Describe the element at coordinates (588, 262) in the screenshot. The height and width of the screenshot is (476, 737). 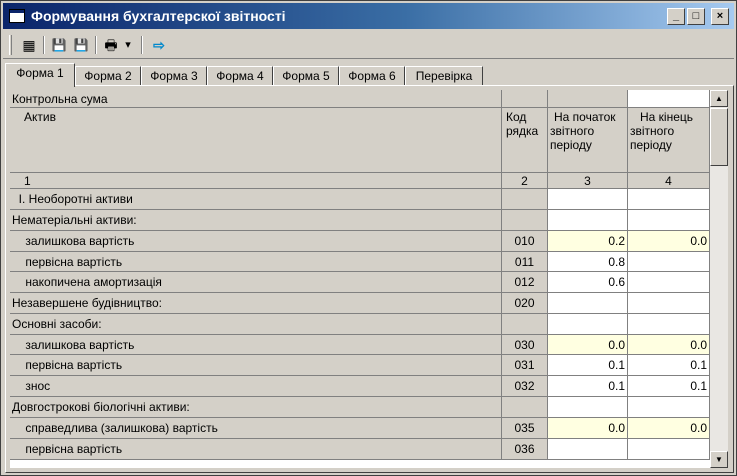
I see `row-begin-value: 0.8` at that location.